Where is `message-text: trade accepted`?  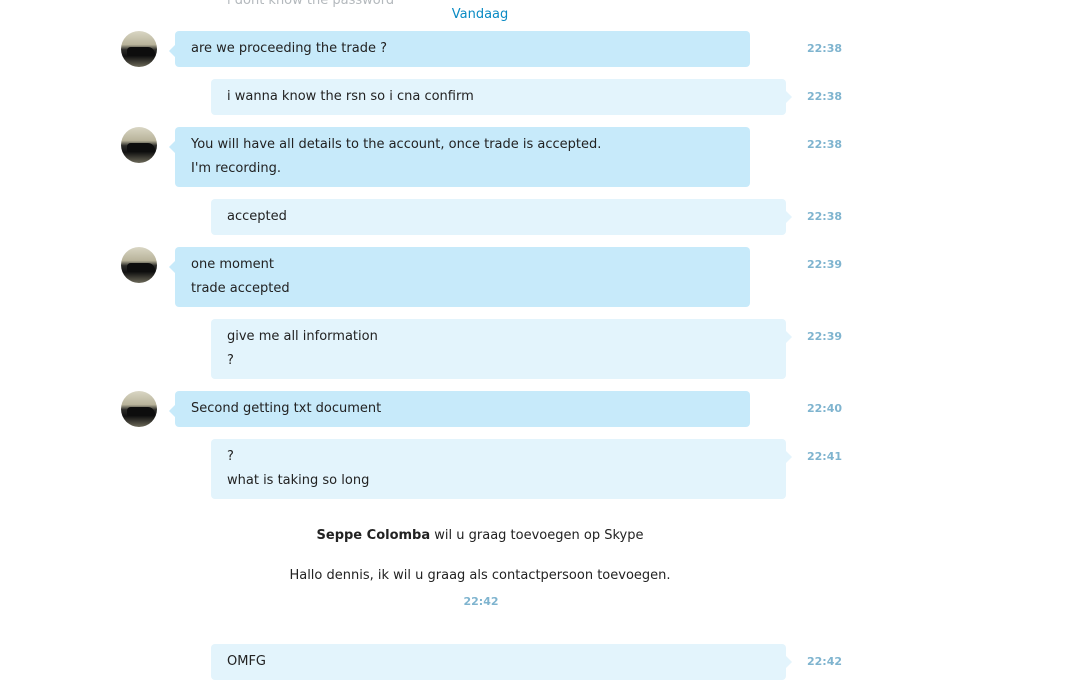 message-text: trade accepted is located at coordinates (240, 288).